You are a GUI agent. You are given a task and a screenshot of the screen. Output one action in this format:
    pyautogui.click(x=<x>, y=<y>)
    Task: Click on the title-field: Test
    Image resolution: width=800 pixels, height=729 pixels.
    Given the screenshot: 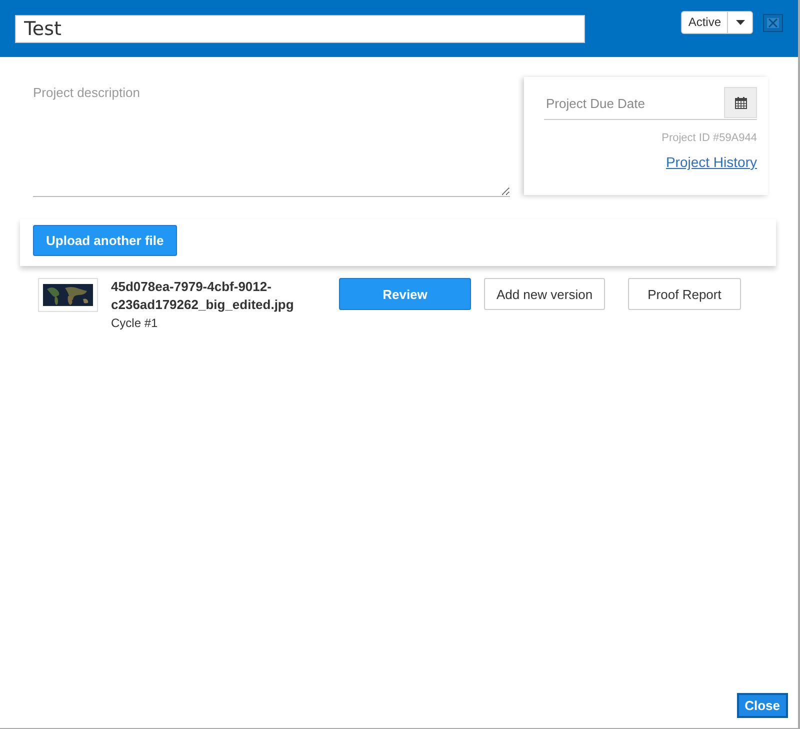 What is the action you would take?
    pyautogui.click(x=300, y=28)
    